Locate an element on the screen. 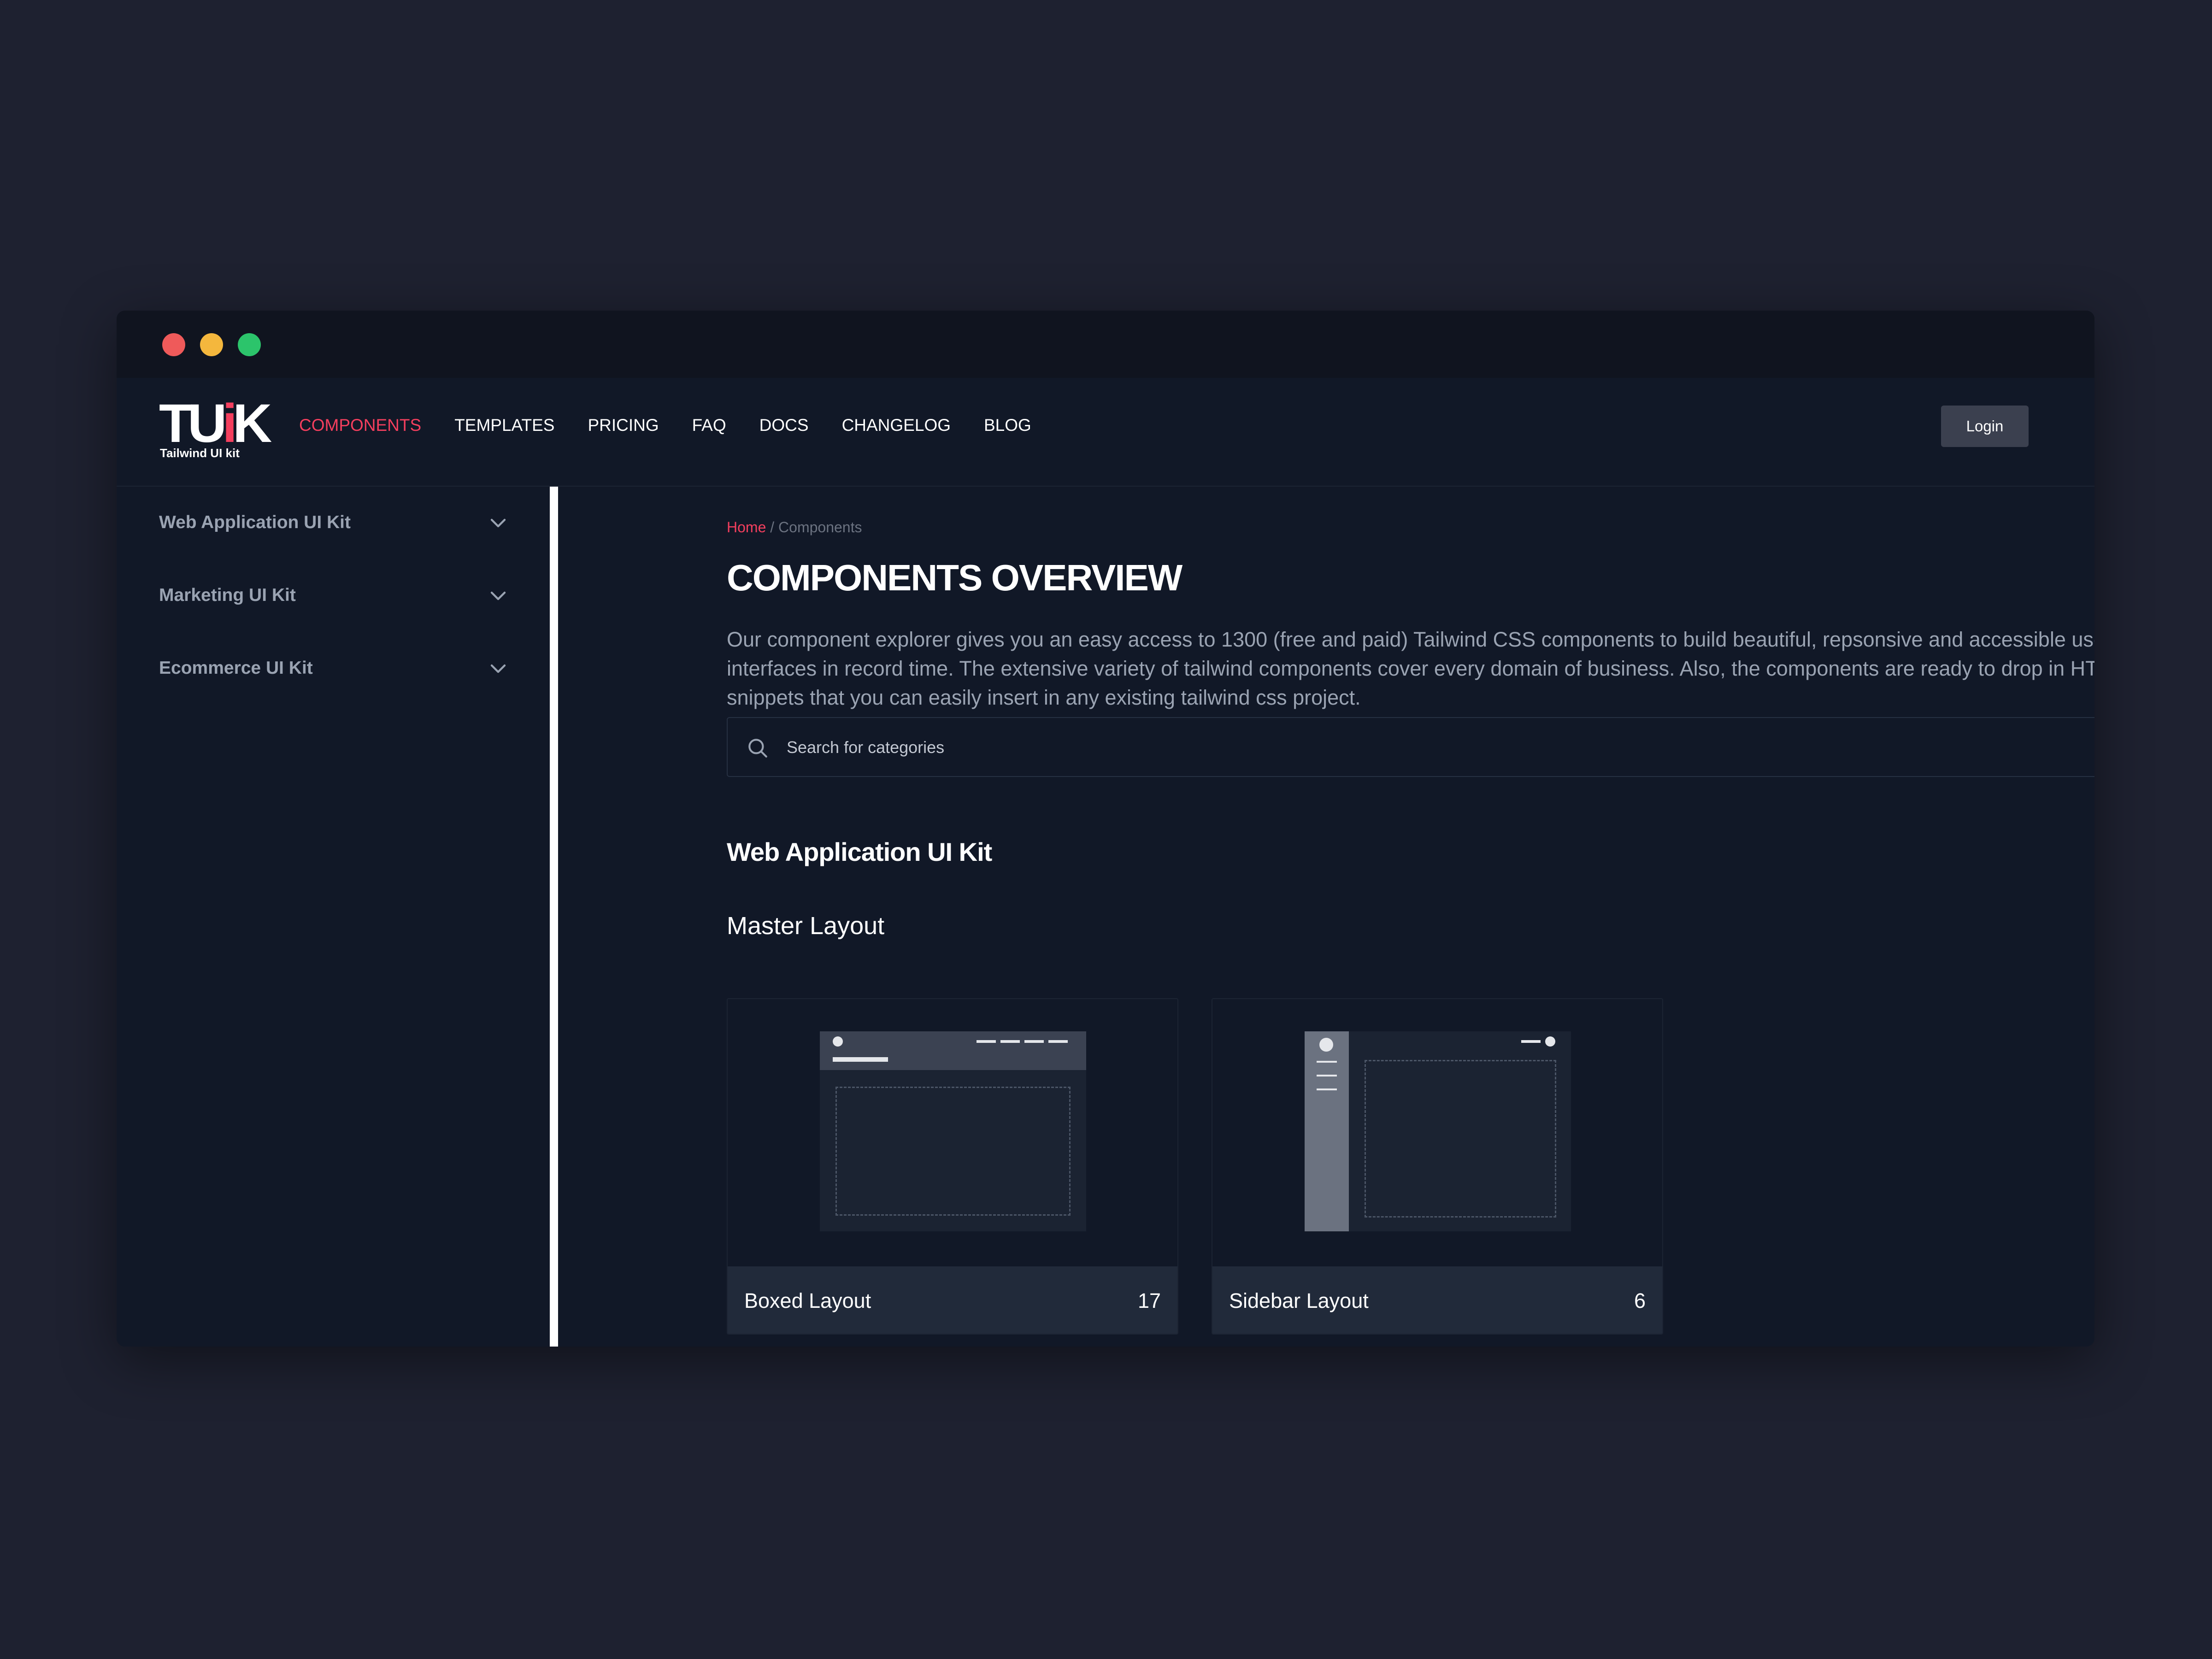 Image resolution: width=2212 pixels, height=1659 pixels. nav-blog: BLOG is located at coordinates (1007, 425).